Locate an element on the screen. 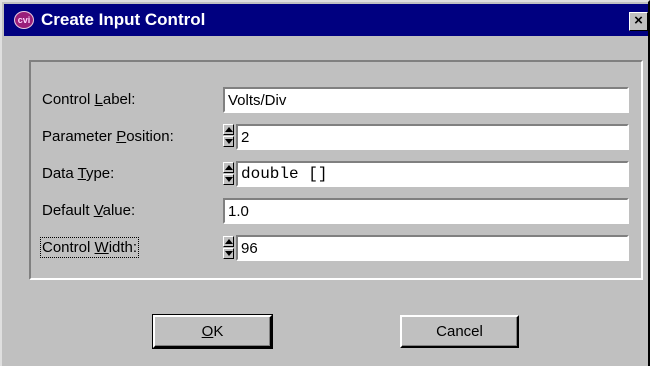 The height and width of the screenshot is (366, 650). data-type-value: double [] is located at coordinates (284, 174).